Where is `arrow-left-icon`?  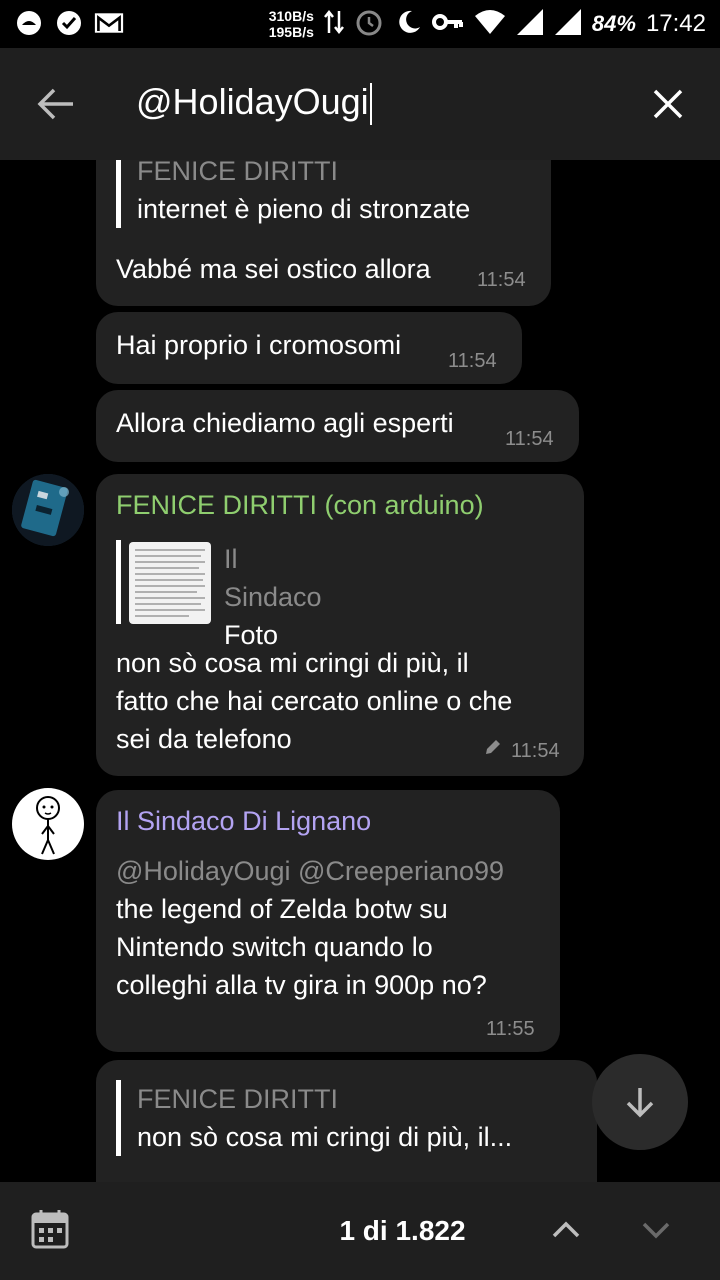
arrow-left-icon is located at coordinates (55, 104).